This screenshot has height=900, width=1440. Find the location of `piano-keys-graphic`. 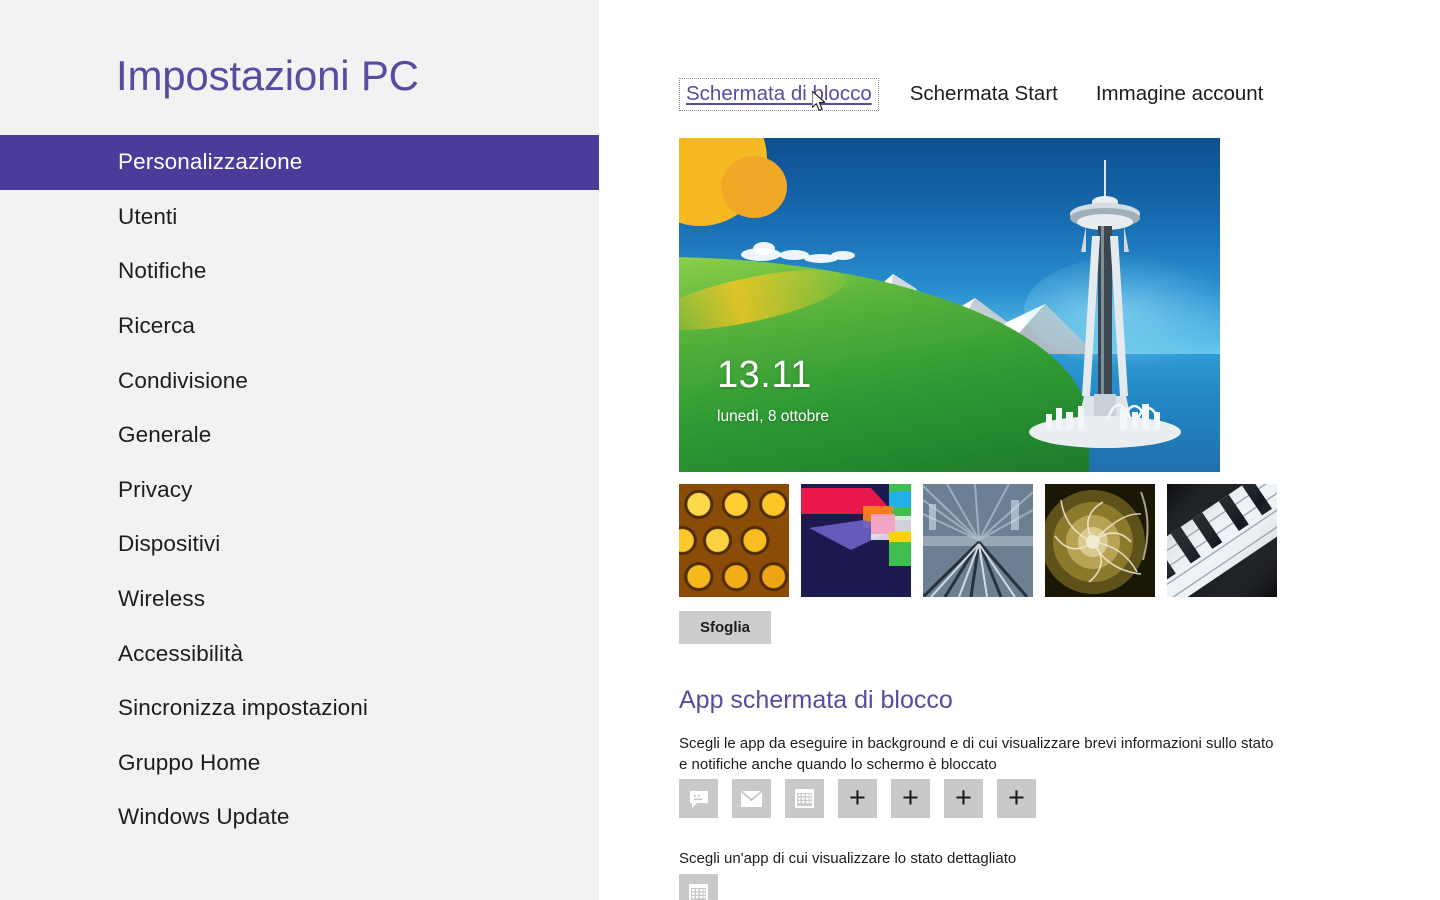

piano-keys-graphic is located at coordinates (1222, 540).